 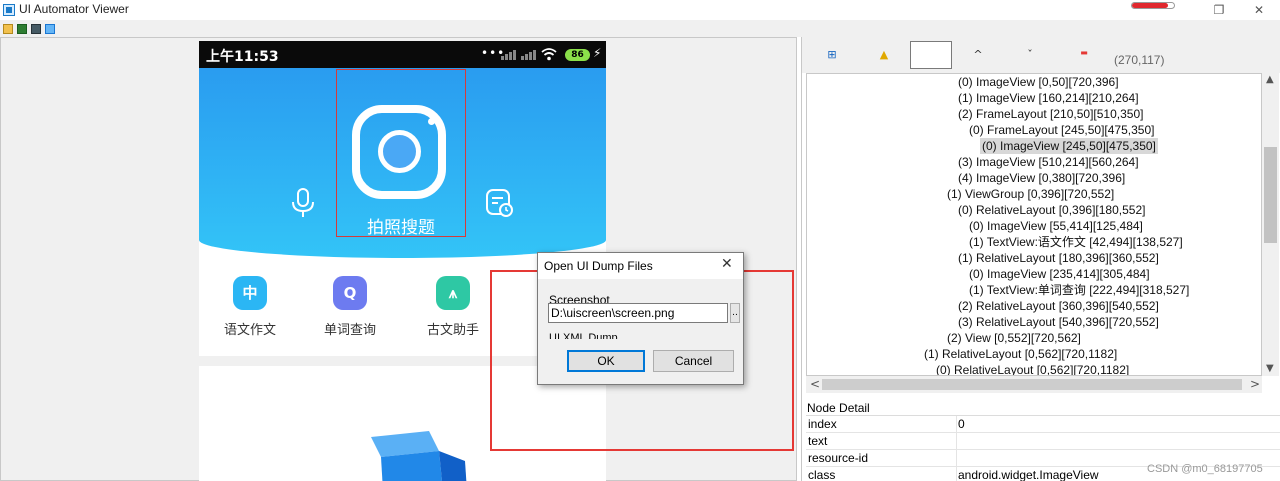 What do you see at coordinates (1041, 55) in the screenshot?
I see `hierarchy-toolbar: ⊞ ▲ ^ ˇ ▬ (270,117)` at bounding box center [1041, 55].